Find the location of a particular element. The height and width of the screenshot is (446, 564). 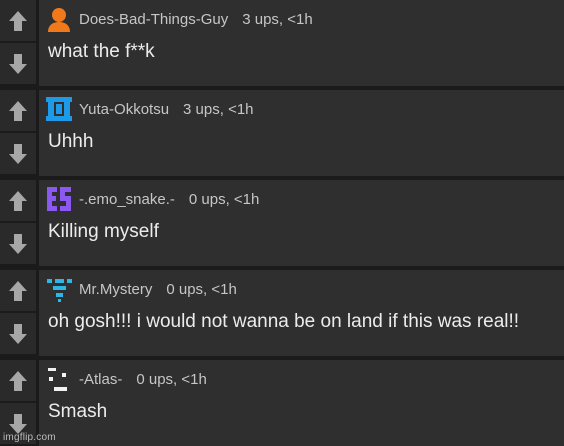

comment-meta: Yuta-Okkotsu 3 ups, <1h is located at coordinates (149, 109).